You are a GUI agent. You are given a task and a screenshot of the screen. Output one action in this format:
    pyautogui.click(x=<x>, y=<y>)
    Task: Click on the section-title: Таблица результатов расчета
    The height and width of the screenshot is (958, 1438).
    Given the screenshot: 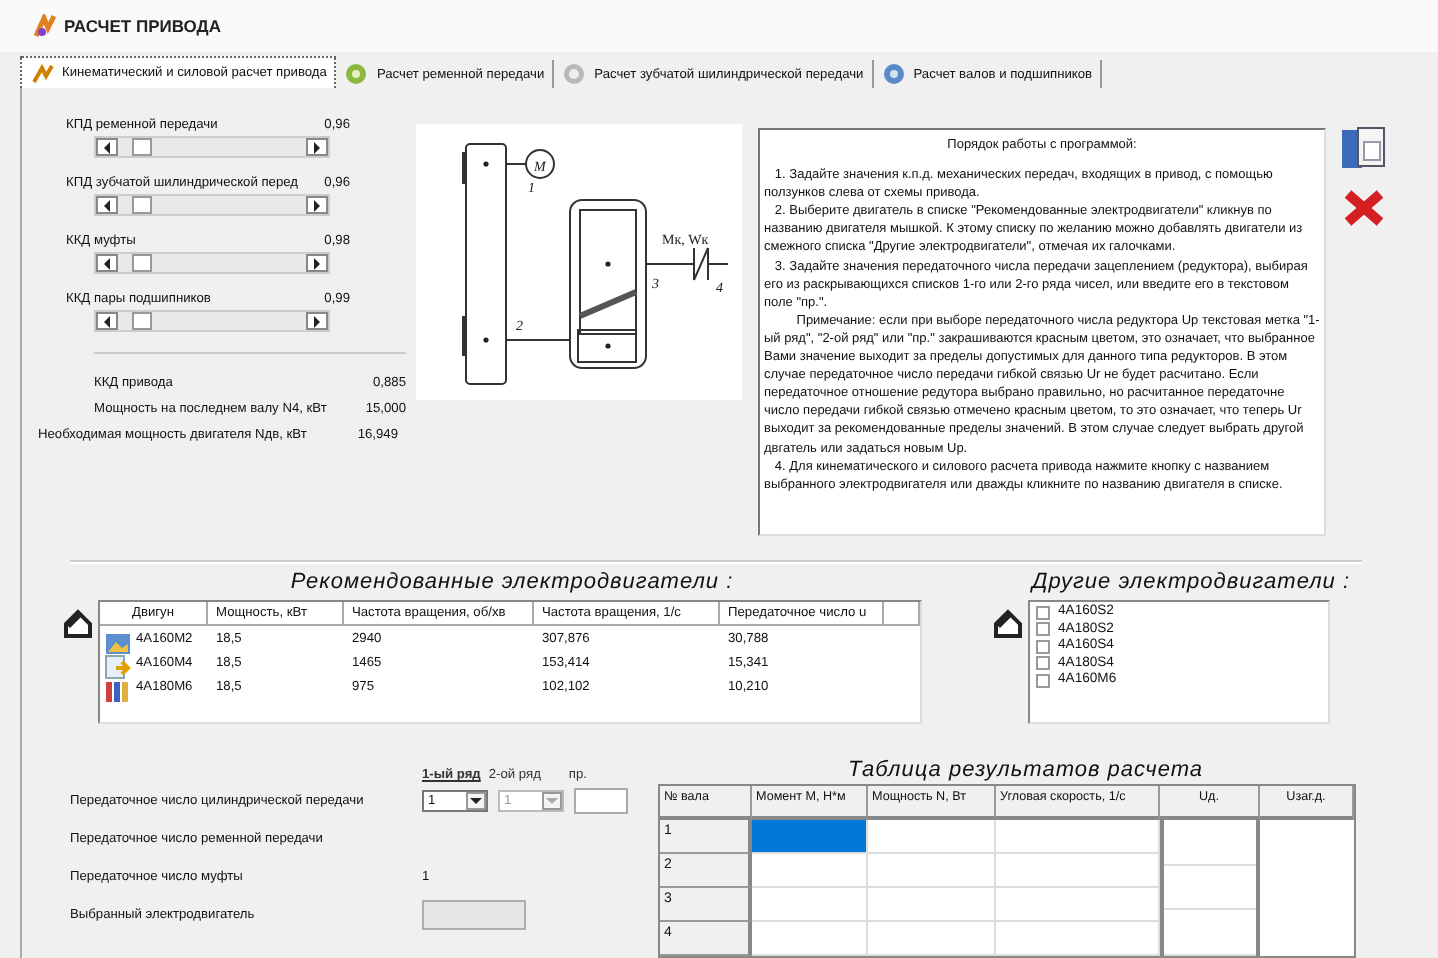 What is the action you would take?
    pyautogui.click(x=1026, y=772)
    